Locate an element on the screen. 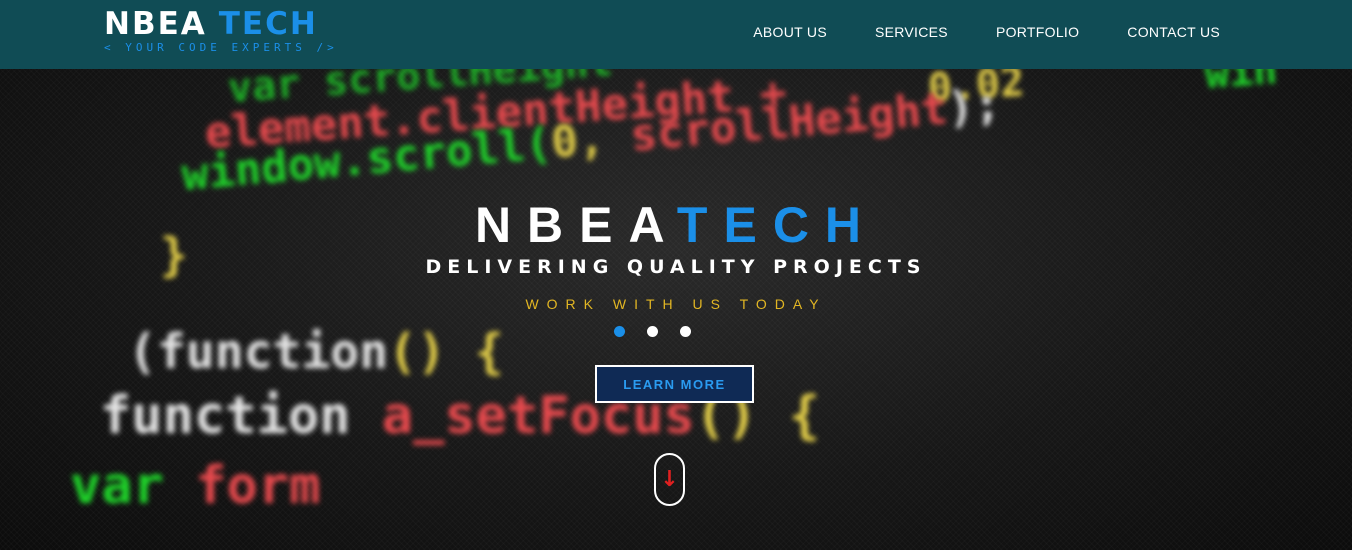  hero-subtitle: DELIVERING QUALITY PROJECTS is located at coordinates (676, 267).